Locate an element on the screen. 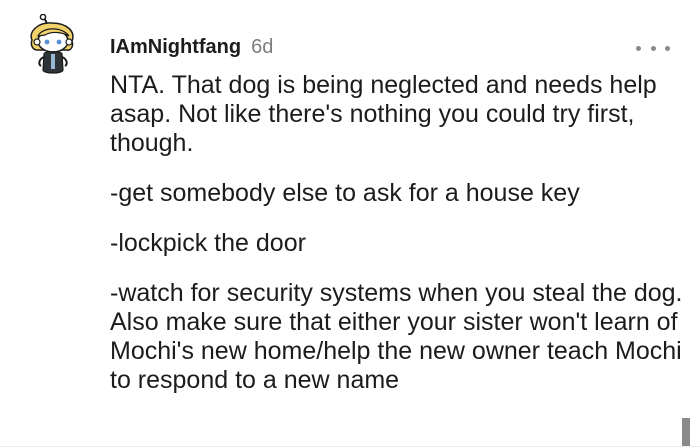  comment-paragraph-cut: ▬▬▬ ▬▬▬▬▬ ▬▬▬▬ is located at coordinates (281, 423).